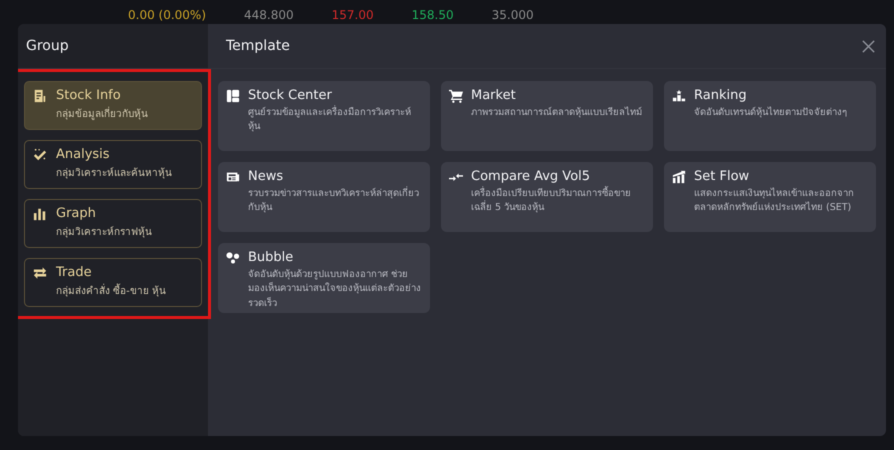  I want to click on template-title: Ranking, so click(720, 95).